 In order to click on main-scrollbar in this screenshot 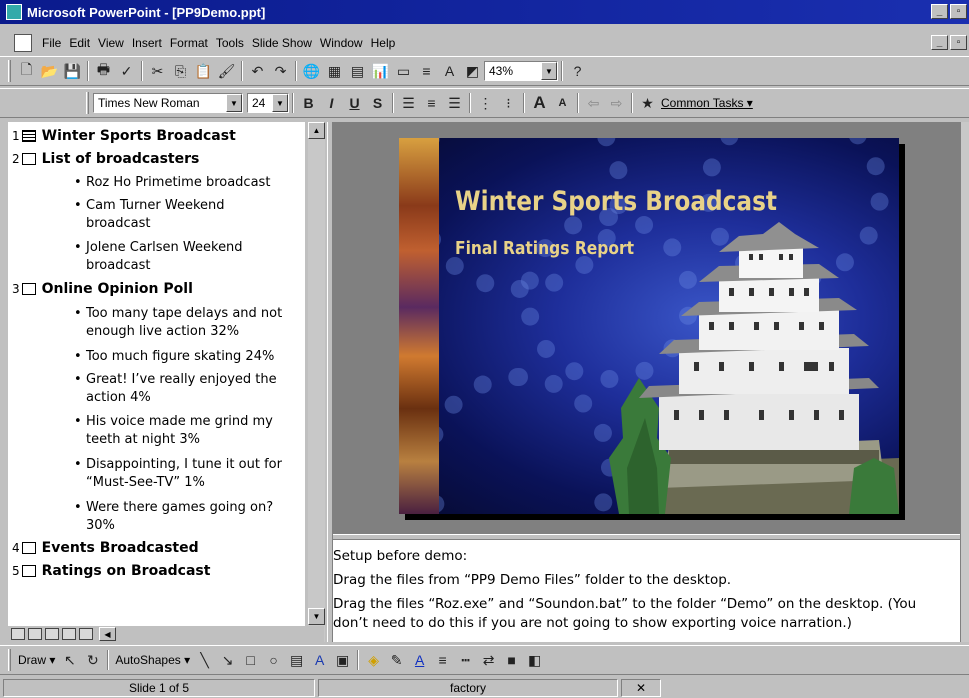, I will do `click(964, 382)`.